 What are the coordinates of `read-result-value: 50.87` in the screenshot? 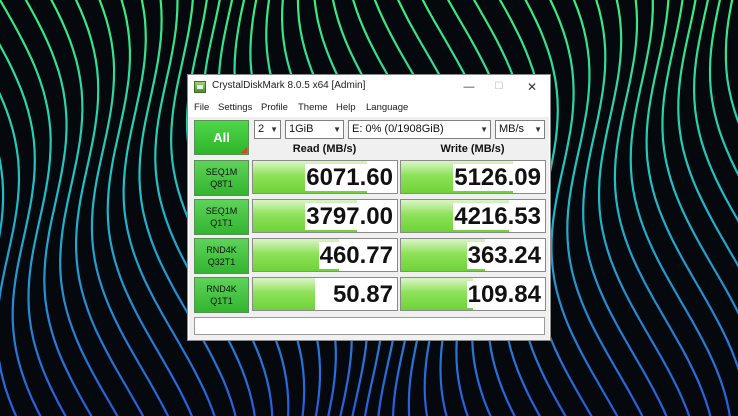 It's located at (362, 294).